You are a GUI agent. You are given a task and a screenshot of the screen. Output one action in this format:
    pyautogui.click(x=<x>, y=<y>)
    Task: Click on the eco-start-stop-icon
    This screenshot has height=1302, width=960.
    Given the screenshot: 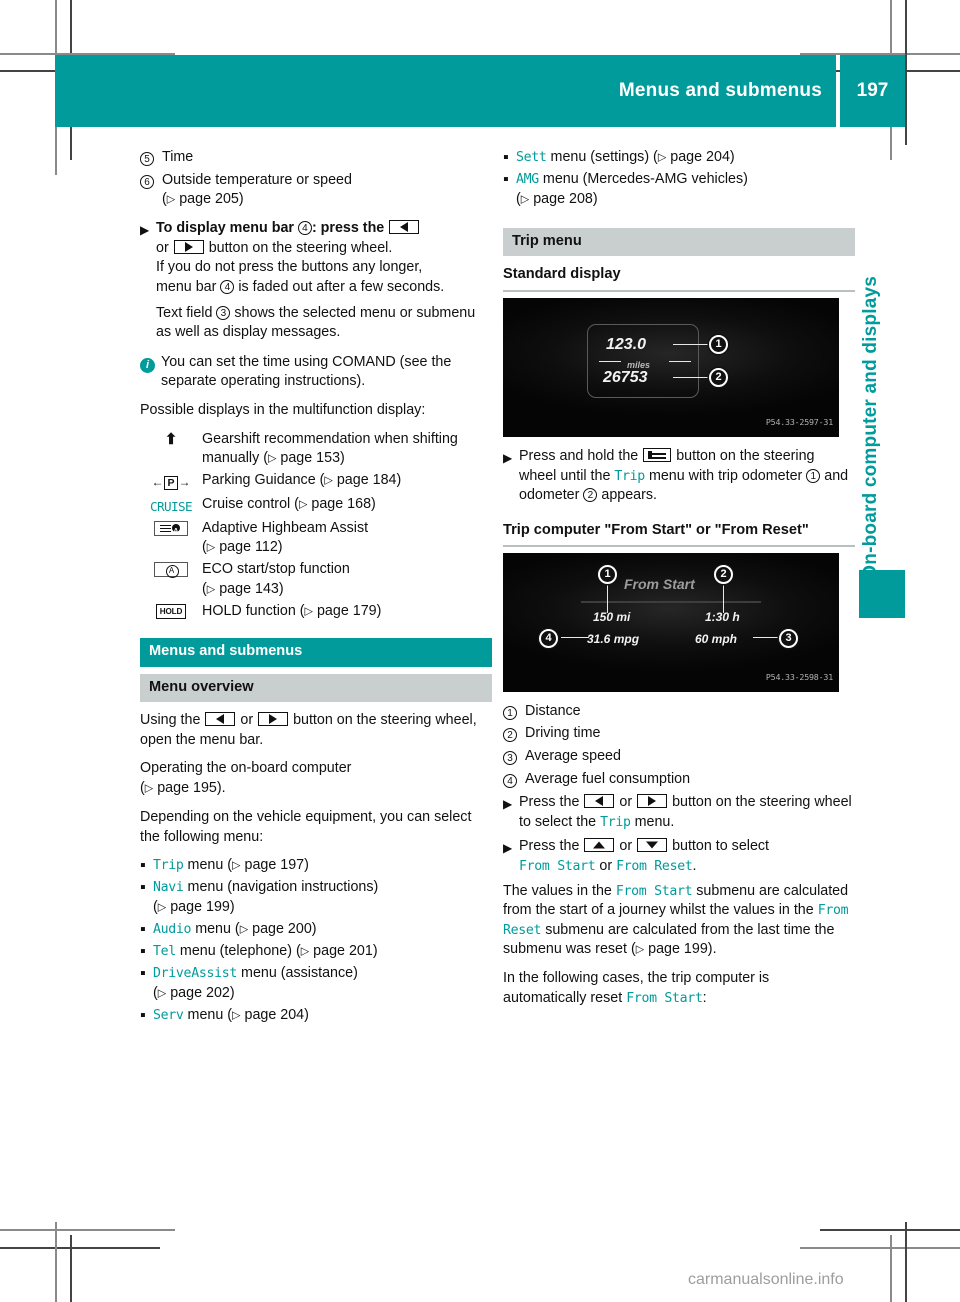 What is the action you would take?
    pyautogui.click(x=171, y=580)
    